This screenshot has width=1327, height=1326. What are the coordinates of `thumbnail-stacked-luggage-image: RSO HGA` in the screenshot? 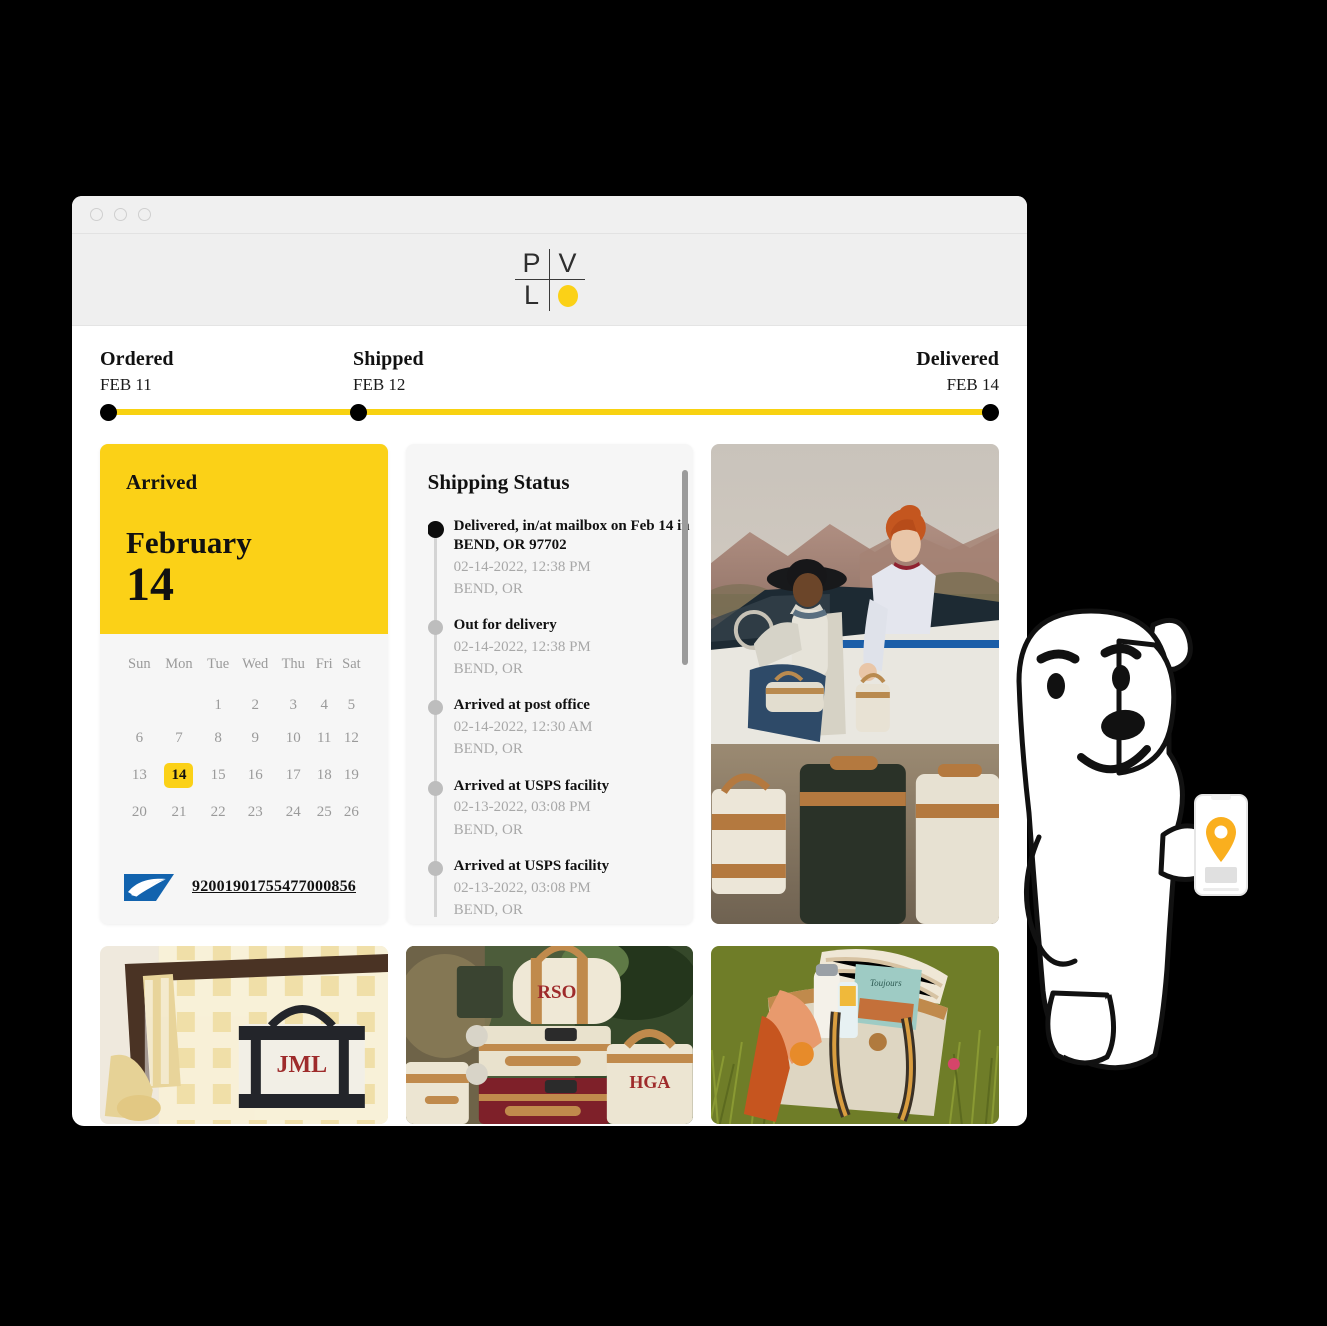 It's located at (549, 1035).